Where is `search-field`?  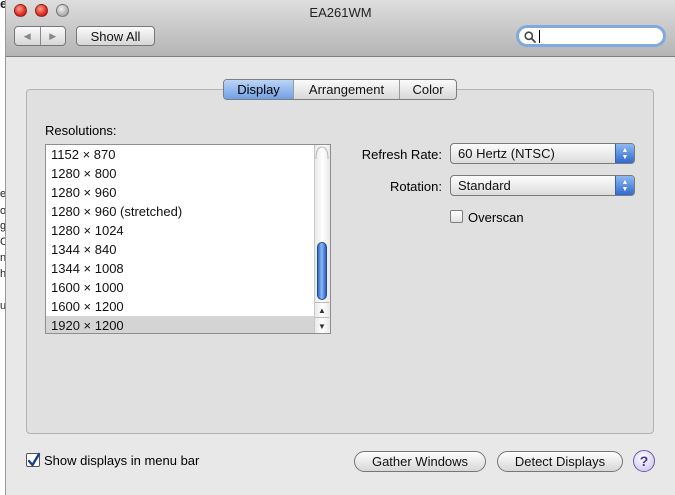
search-field is located at coordinates (591, 36).